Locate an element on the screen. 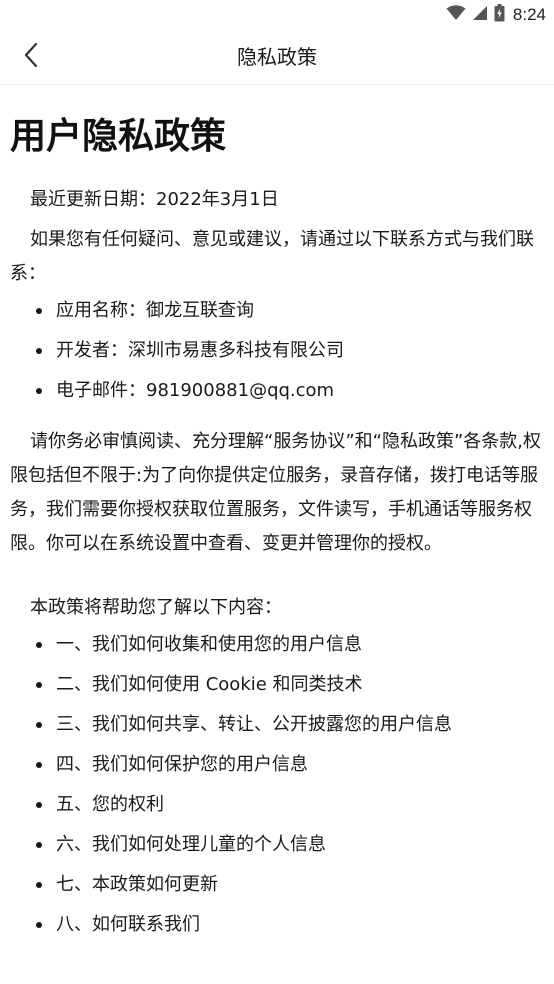 The image size is (554, 984). app-bar: 隐私政策 is located at coordinates (277, 57).